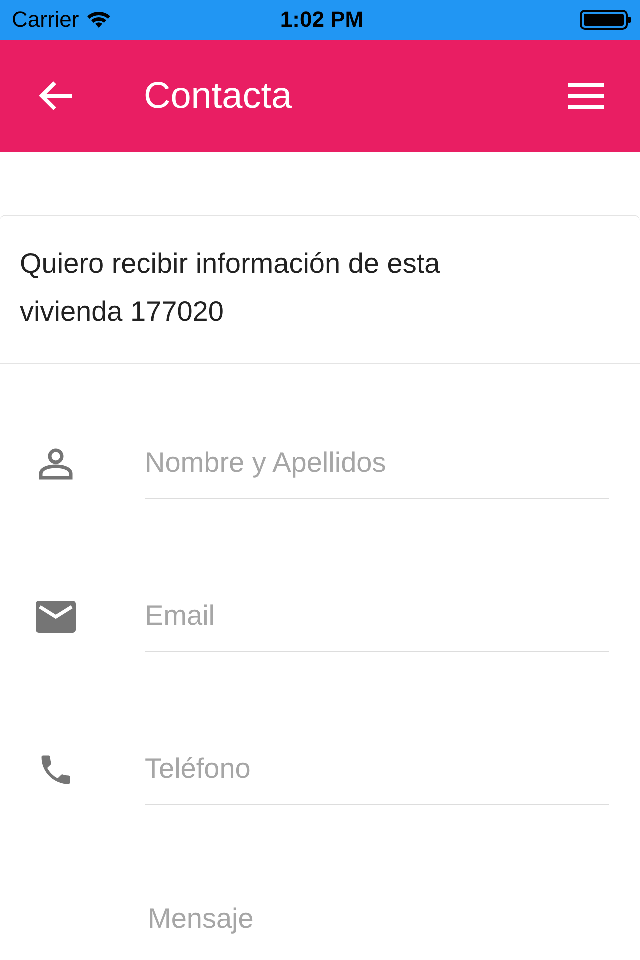 Image resolution: width=640 pixels, height=960 pixels. Describe the element at coordinates (56, 96) in the screenshot. I see `back-arrow-icon` at that location.